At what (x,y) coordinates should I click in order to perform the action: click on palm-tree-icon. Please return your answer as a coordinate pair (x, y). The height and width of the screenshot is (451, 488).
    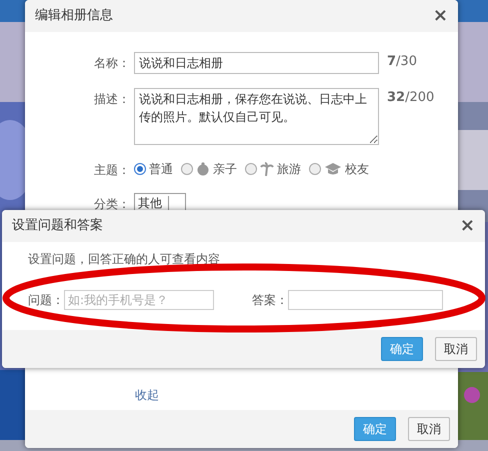
    Looking at the image, I should click on (267, 169).